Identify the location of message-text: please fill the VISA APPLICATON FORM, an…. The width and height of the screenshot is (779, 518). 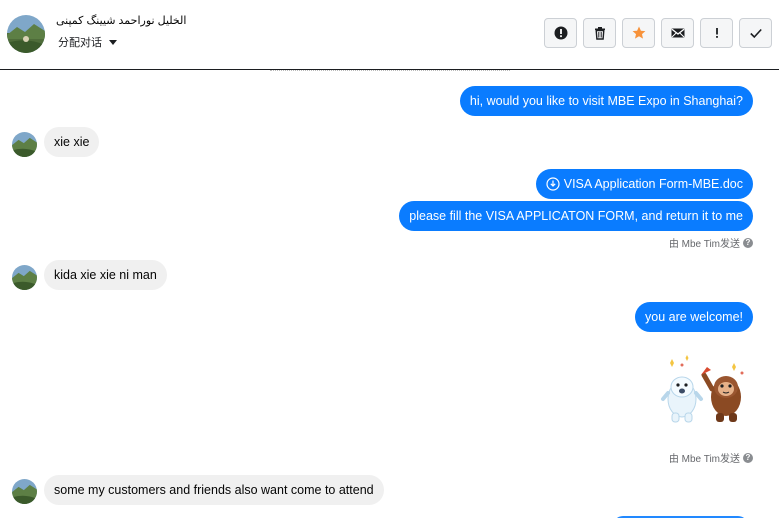
(576, 216).